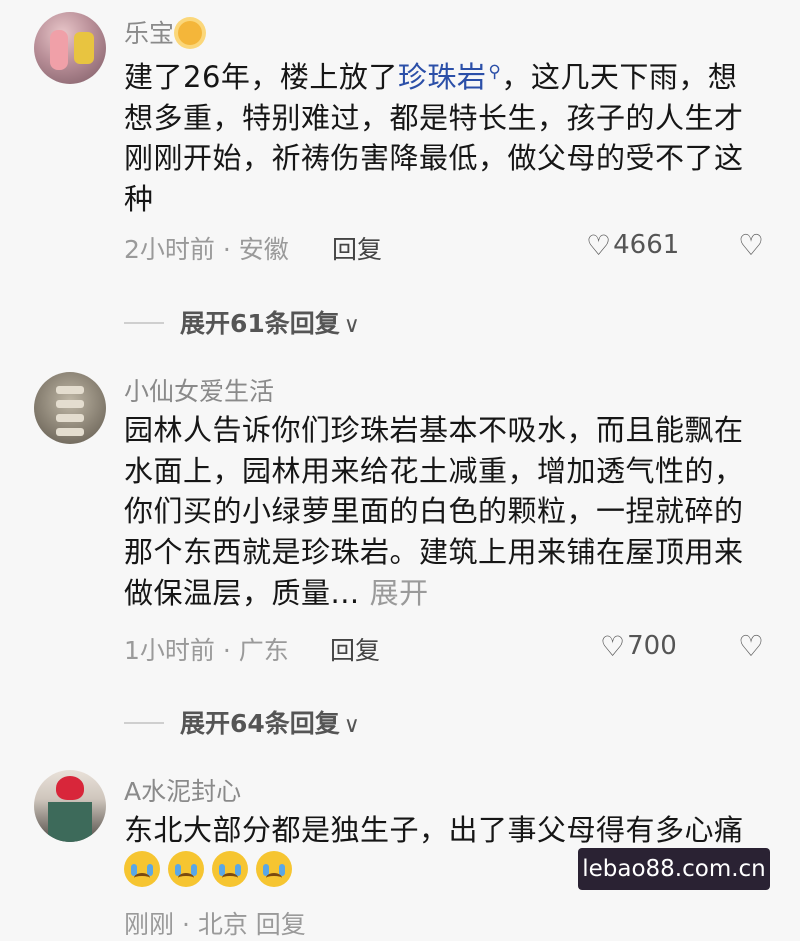 The width and height of the screenshot is (800, 941). What do you see at coordinates (149, 33) in the screenshot?
I see `username-label: 乐宝` at bounding box center [149, 33].